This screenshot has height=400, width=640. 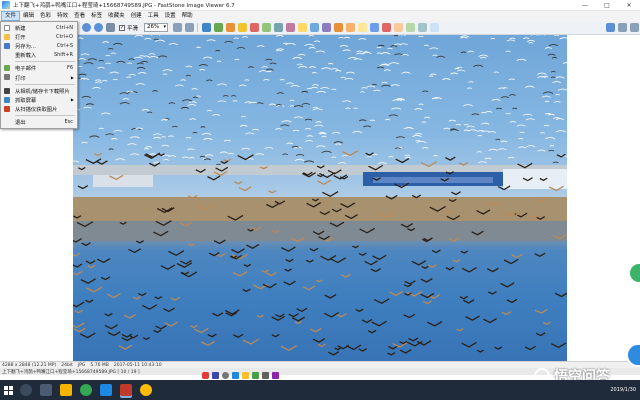 I want to click on maximize-button: □, so click(x=607, y=5).